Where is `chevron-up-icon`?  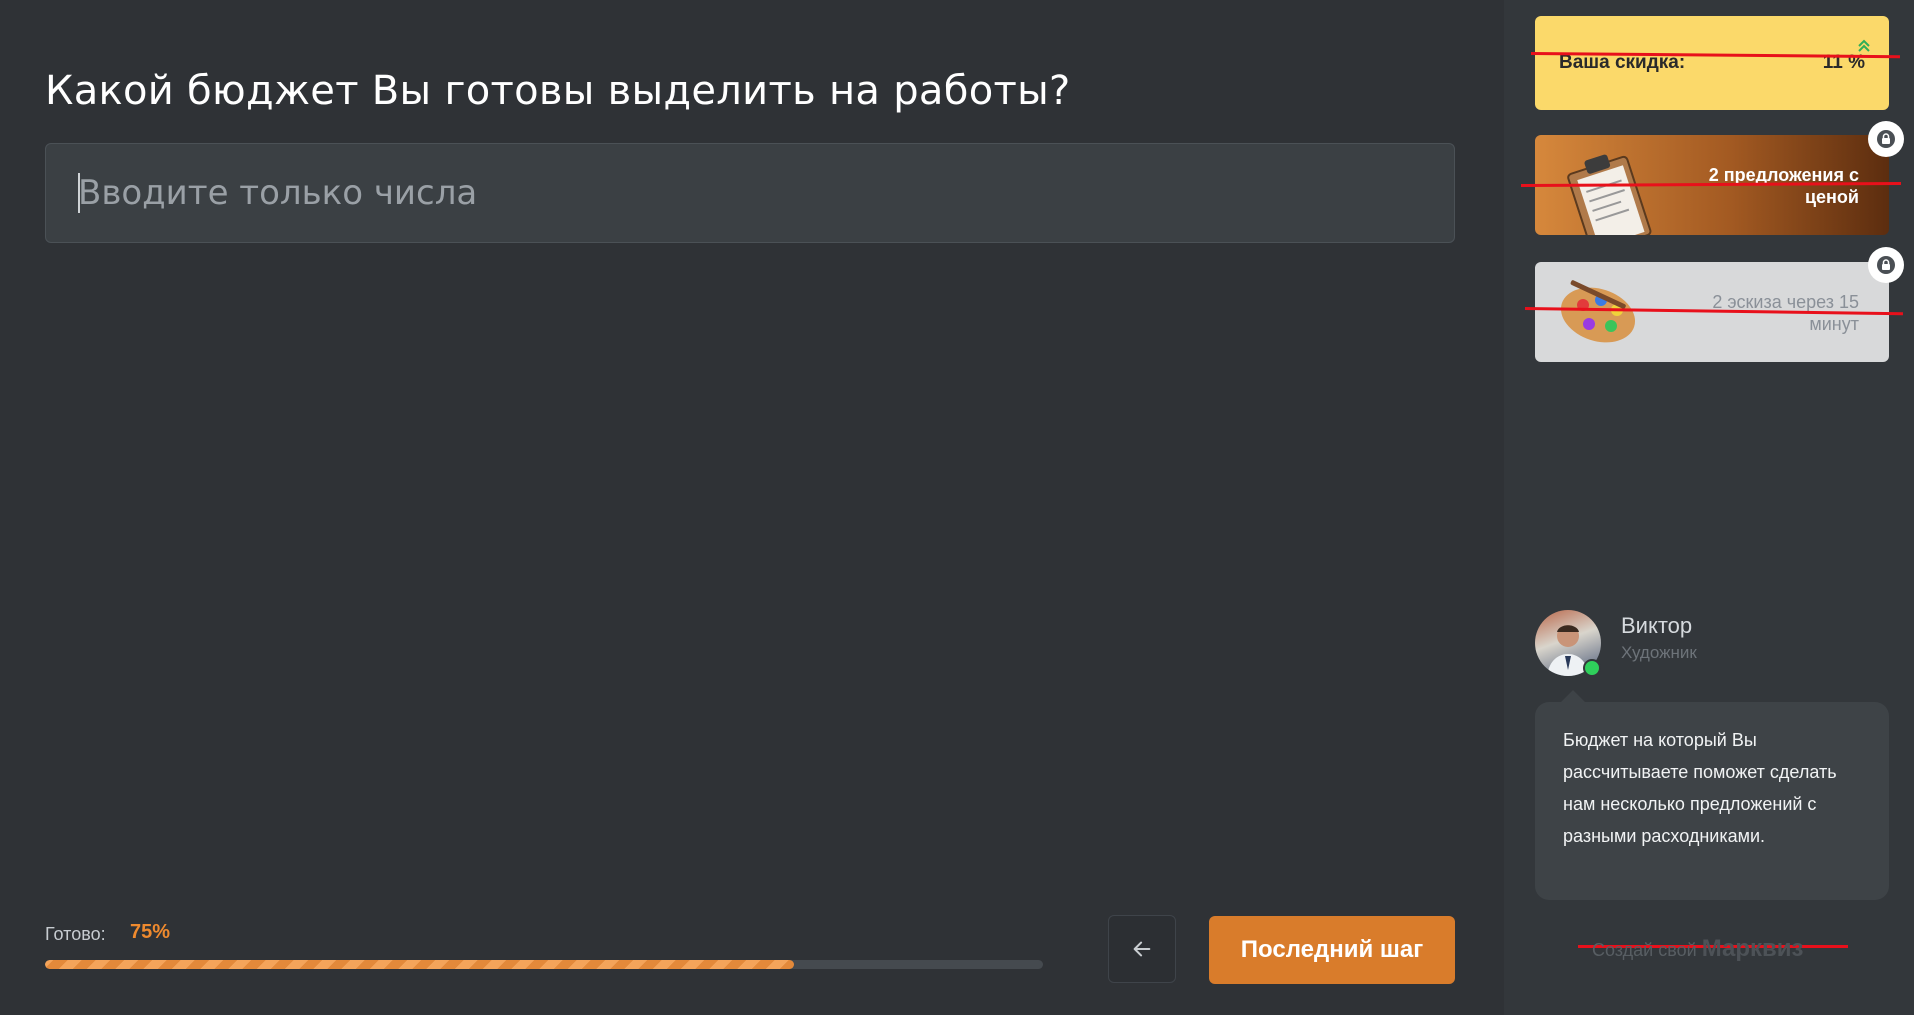 chevron-up-icon is located at coordinates (1864, 45).